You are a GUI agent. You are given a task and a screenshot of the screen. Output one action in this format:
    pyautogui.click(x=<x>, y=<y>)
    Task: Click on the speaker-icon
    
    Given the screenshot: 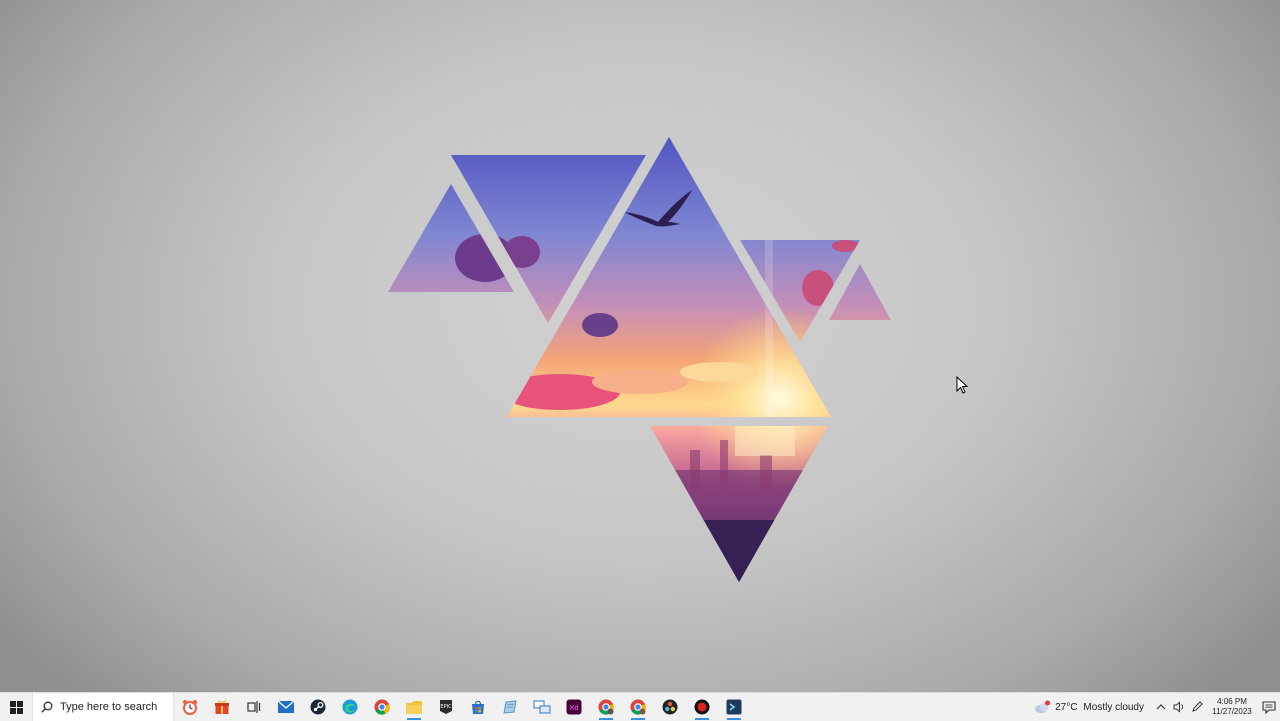 What is the action you would take?
    pyautogui.click(x=1178, y=707)
    